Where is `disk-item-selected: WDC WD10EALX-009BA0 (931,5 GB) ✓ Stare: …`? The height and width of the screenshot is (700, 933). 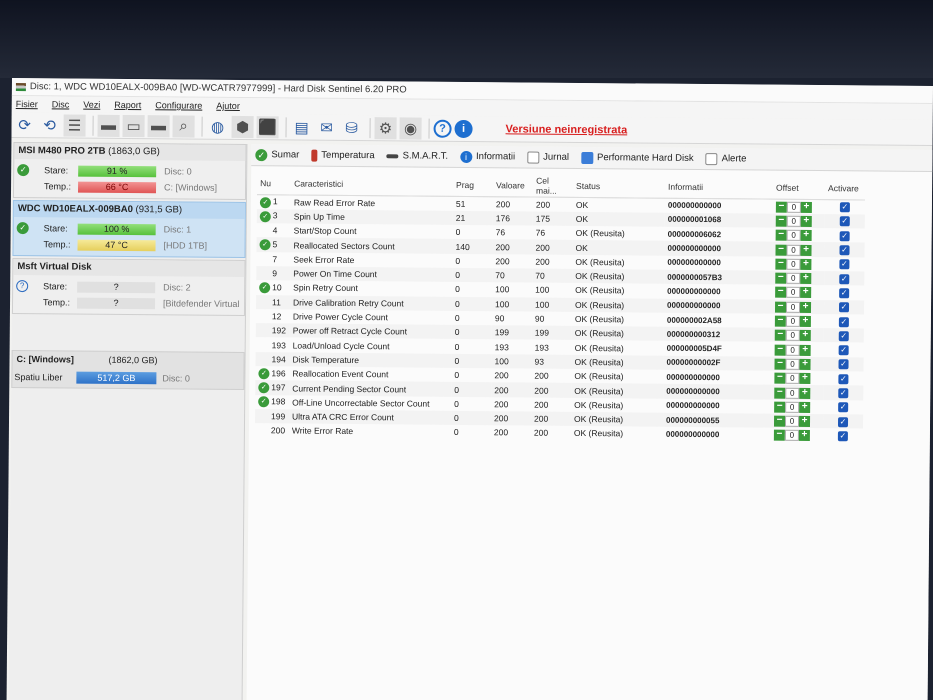 disk-item-selected: WDC WD10EALX-009BA0 (931,5 GB) ✓ Stare: … is located at coordinates (129, 229).